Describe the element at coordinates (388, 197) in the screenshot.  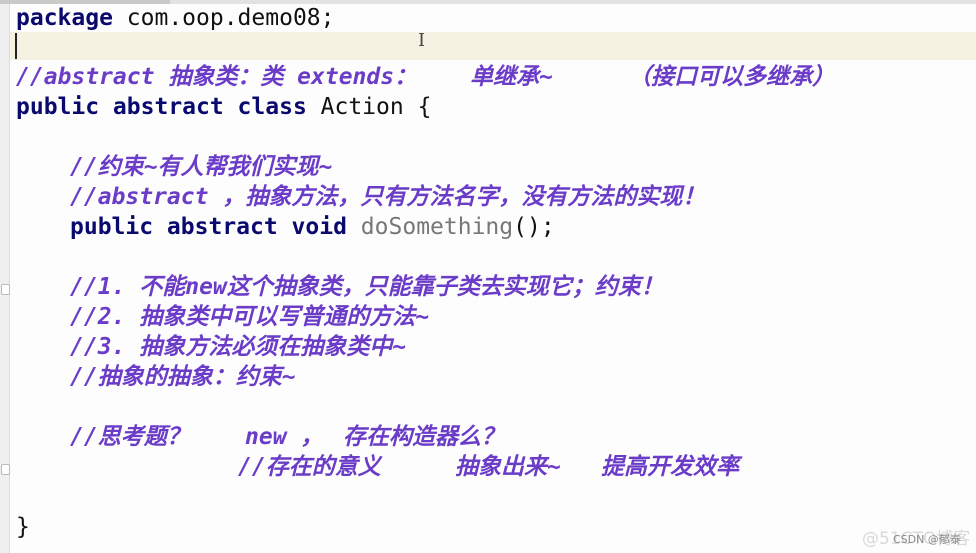
I see `comment: //abstract ，抽象方法，只有方法名字，没有方法的实现！` at that location.